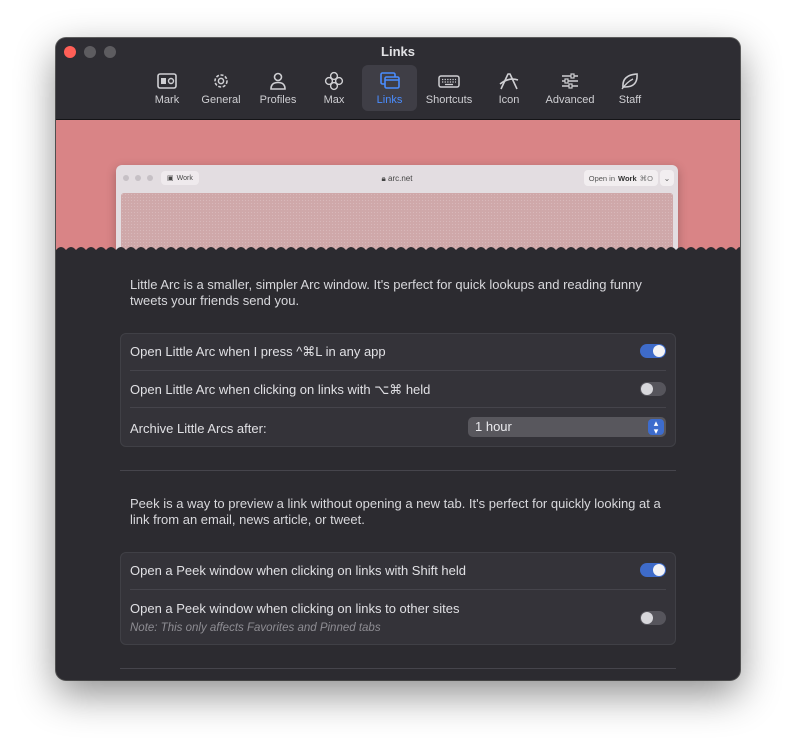 The image size is (796, 754). I want to click on tab-mark-label: Mark, so click(167, 100).